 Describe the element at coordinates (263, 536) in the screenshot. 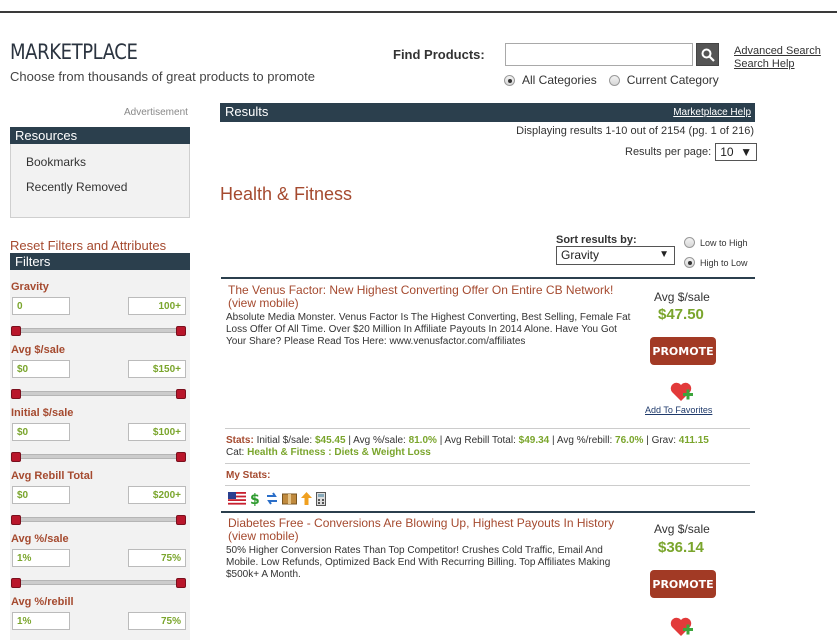

I see `product-2-view-mobile: (view mobile)` at that location.